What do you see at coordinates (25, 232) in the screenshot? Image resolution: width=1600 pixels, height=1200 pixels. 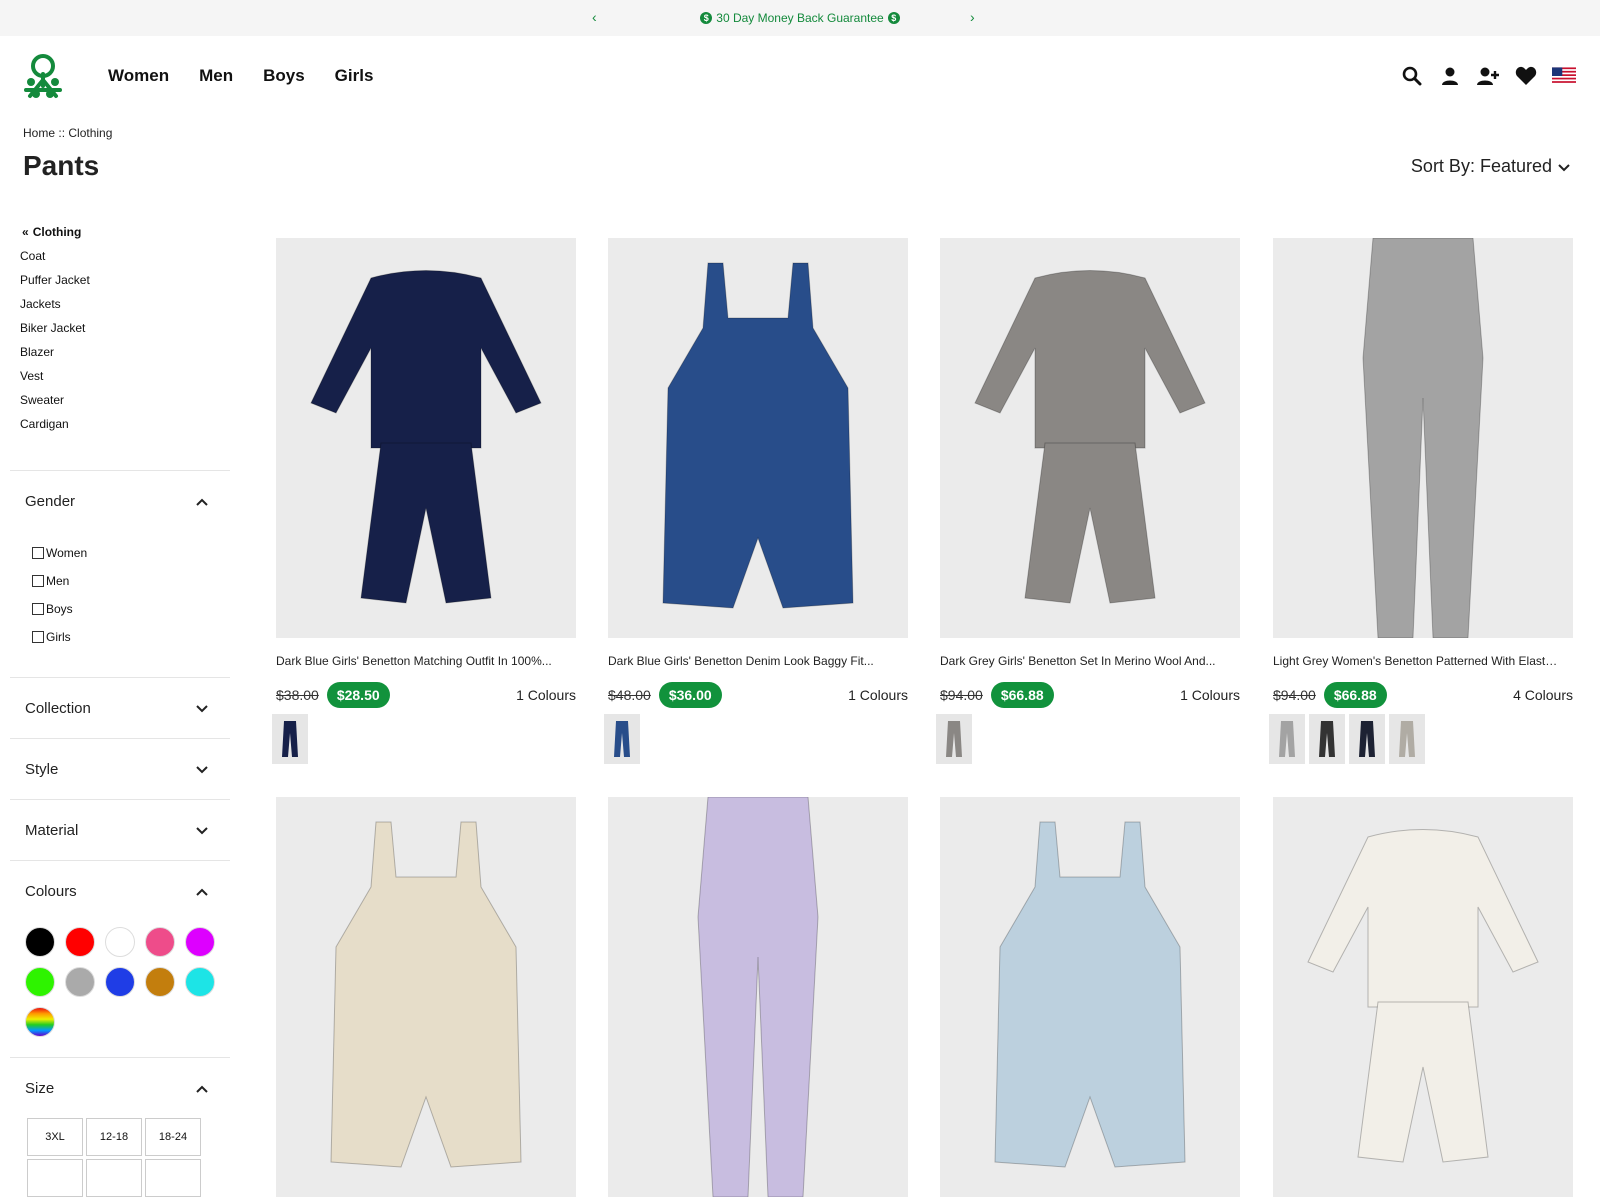 I see `double-chevron-left-icon: «` at bounding box center [25, 232].